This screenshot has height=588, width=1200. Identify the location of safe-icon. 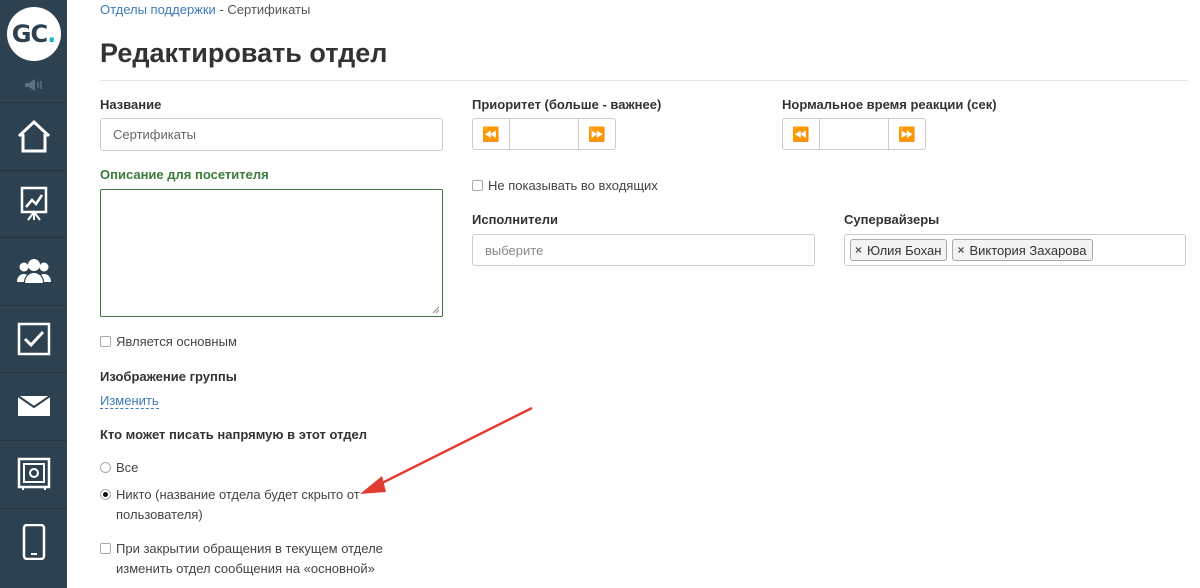
(33, 473).